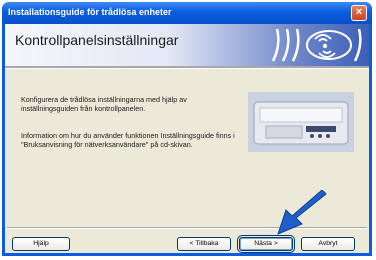 This screenshot has width=376, height=260. I want to click on pointer-arrow-icon, so click(302, 212).